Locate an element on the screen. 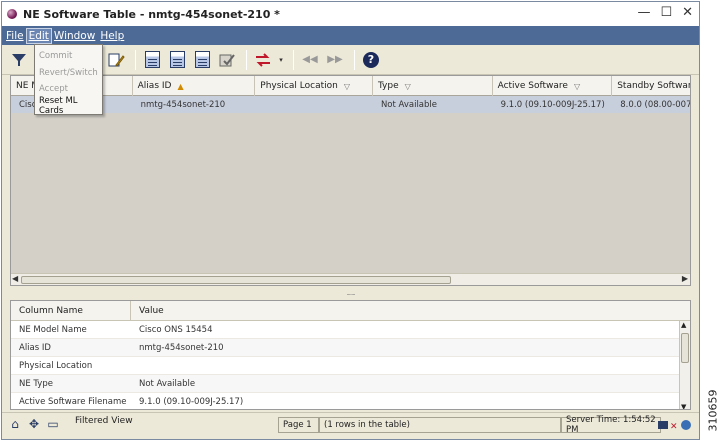  details-row: Alias ID nmtg-454sonet-210 is located at coordinates (350, 348).